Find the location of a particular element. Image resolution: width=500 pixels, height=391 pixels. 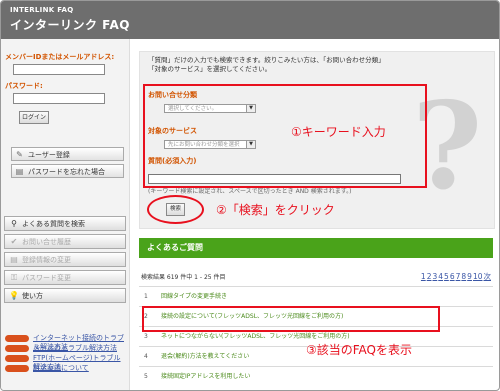

faq-title: 接続固定IPアドレスを利用したい is located at coordinates (205, 376).